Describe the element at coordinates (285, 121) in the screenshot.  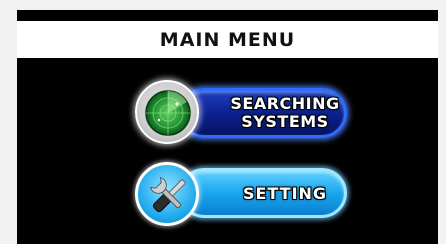
I see `searching-systems-label-line2: SYSTEMS` at that location.